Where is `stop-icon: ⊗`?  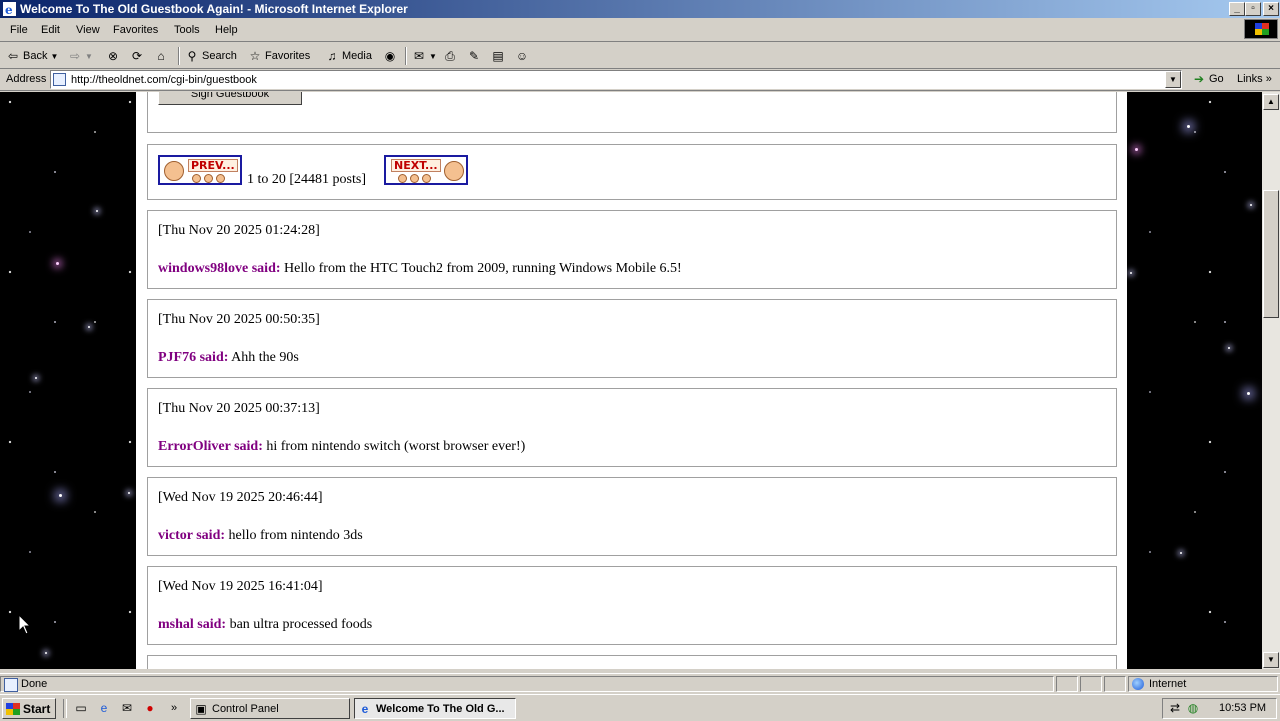
stop-icon: ⊗ is located at coordinates (113, 56).